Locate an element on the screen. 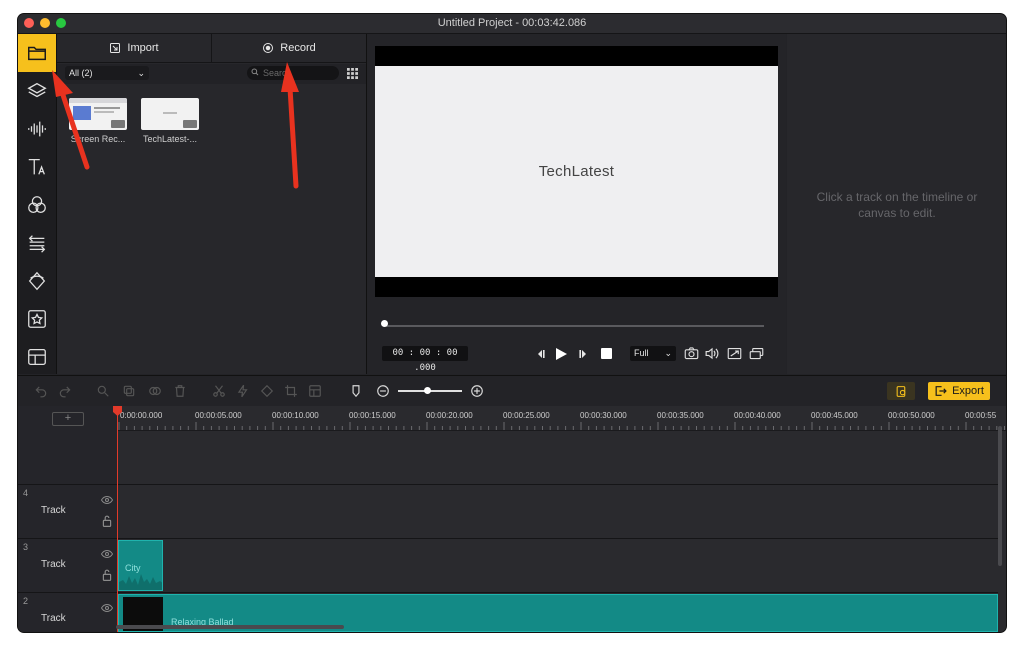 Image resolution: width=1024 pixels, height=654 pixels. next-frame-button is located at coordinates (583, 353).